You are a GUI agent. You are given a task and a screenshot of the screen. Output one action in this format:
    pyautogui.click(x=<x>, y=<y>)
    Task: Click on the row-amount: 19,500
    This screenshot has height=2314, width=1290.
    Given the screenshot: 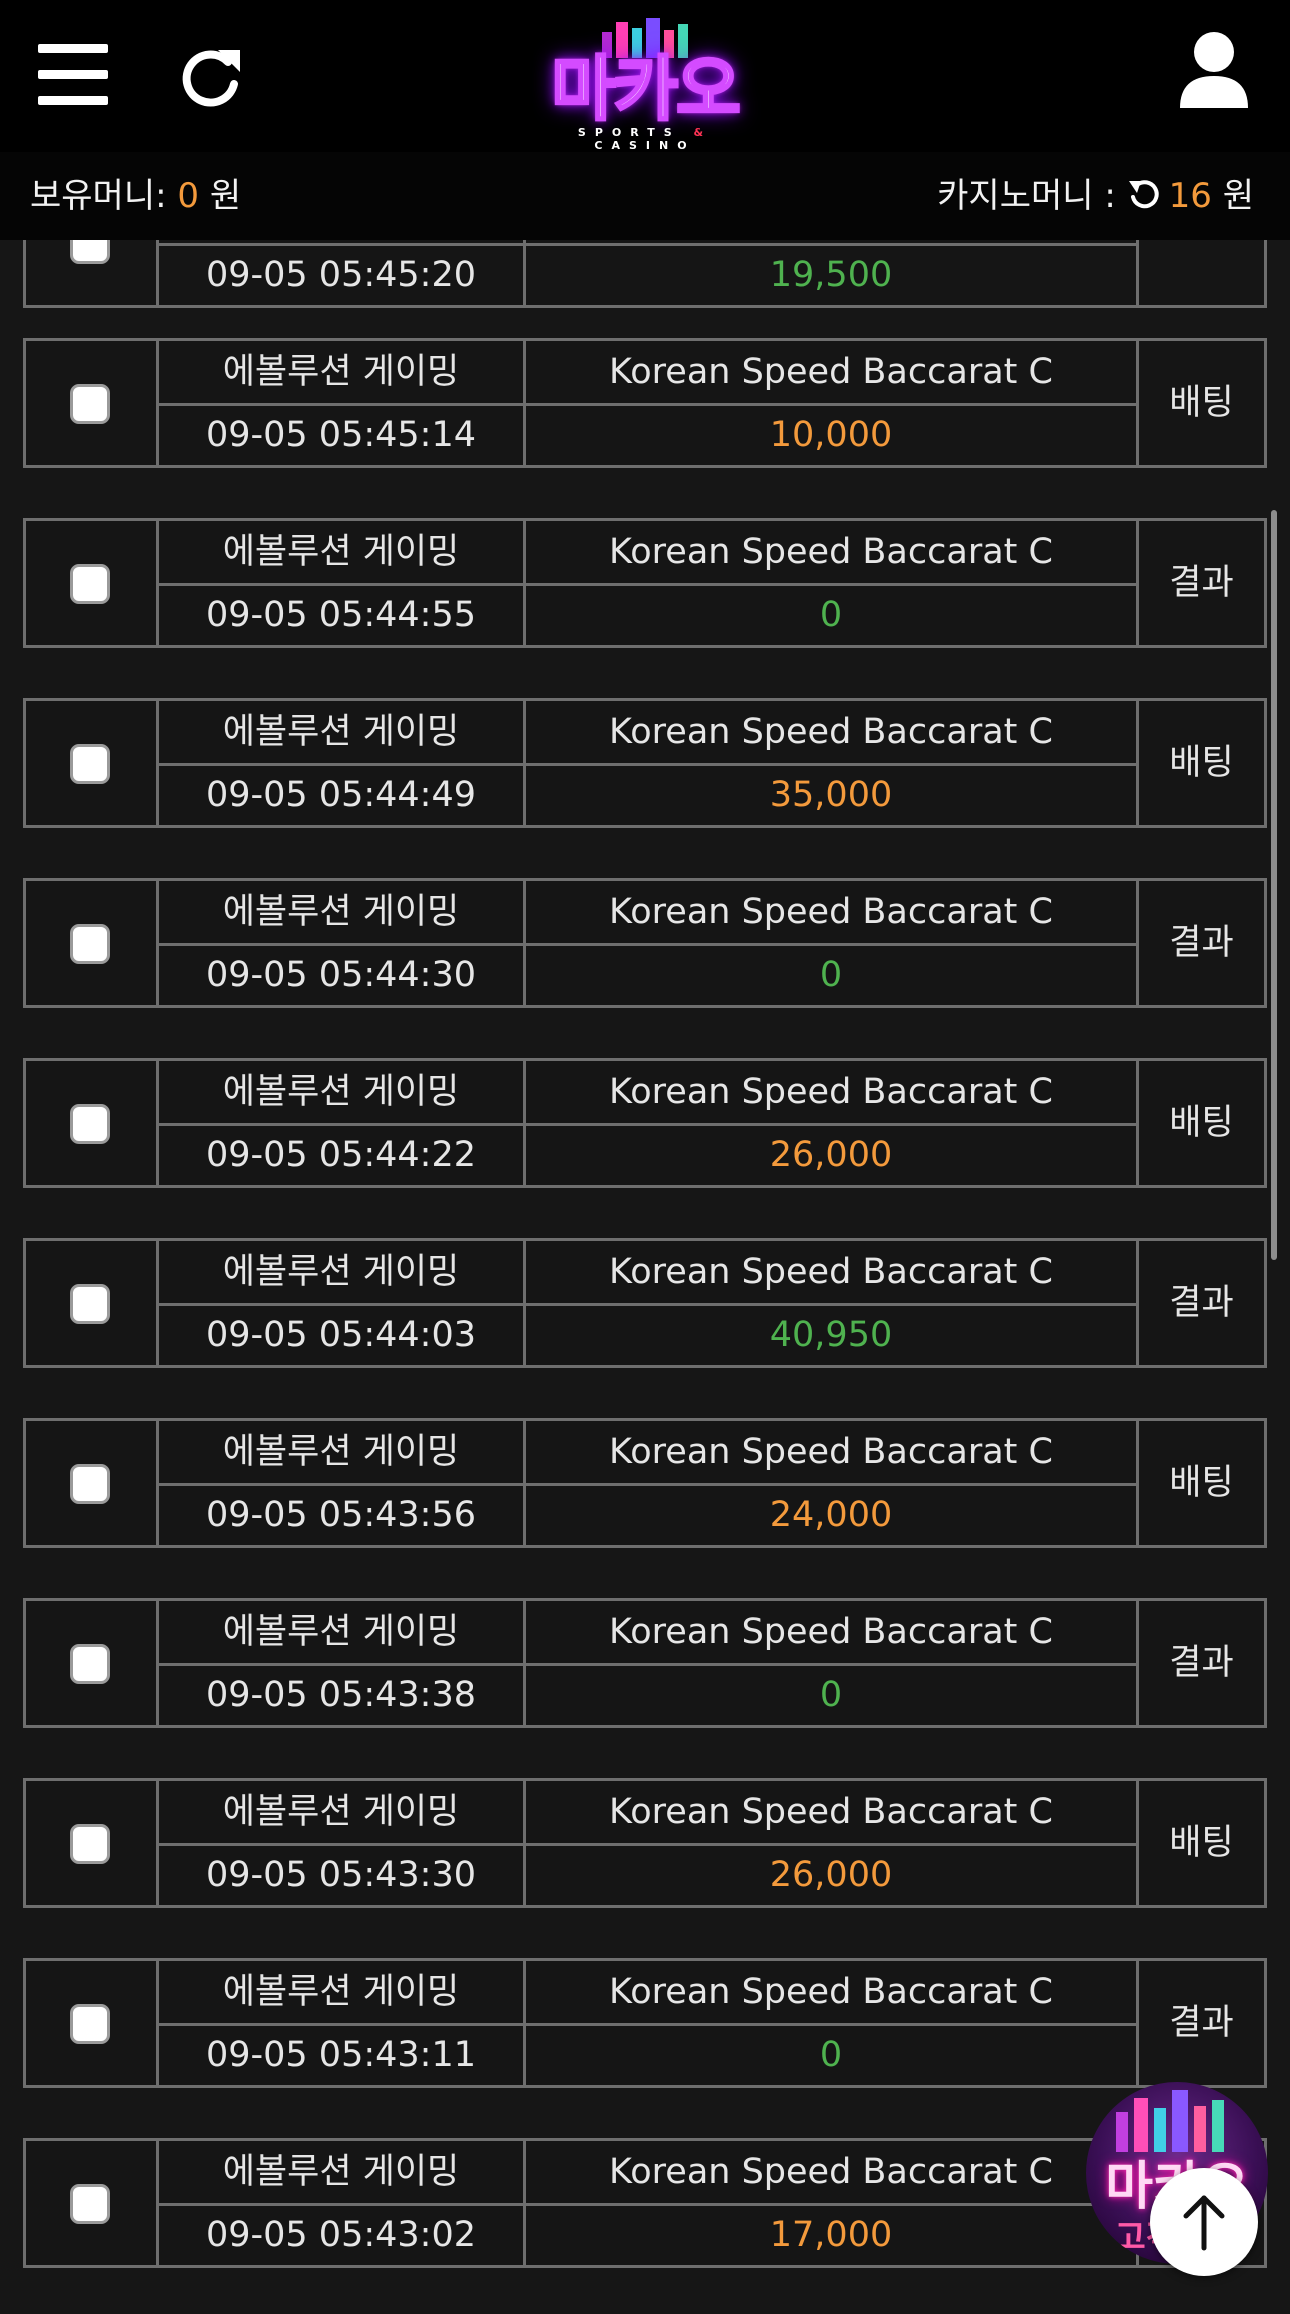 What is the action you would take?
    pyautogui.click(x=832, y=275)
    